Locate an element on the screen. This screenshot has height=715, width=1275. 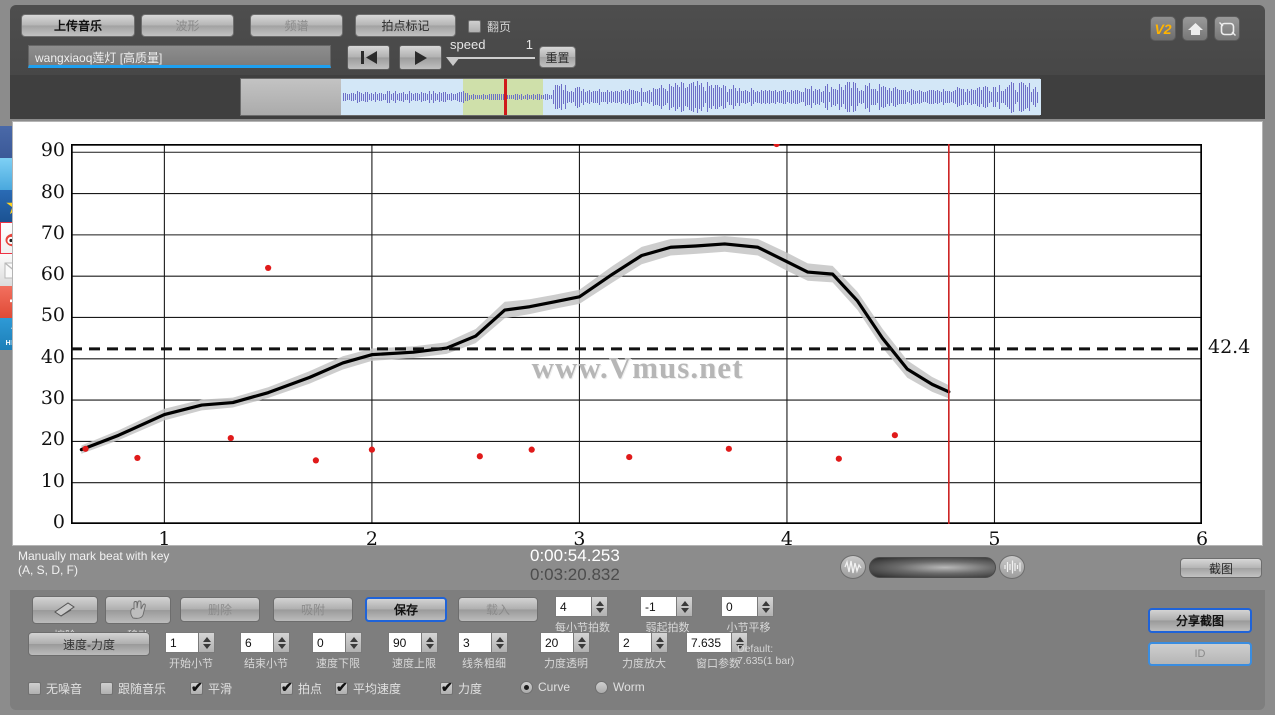
track-name-field: wangxiaoq莲灯 [高质量] is located at coordinates (179, 56).